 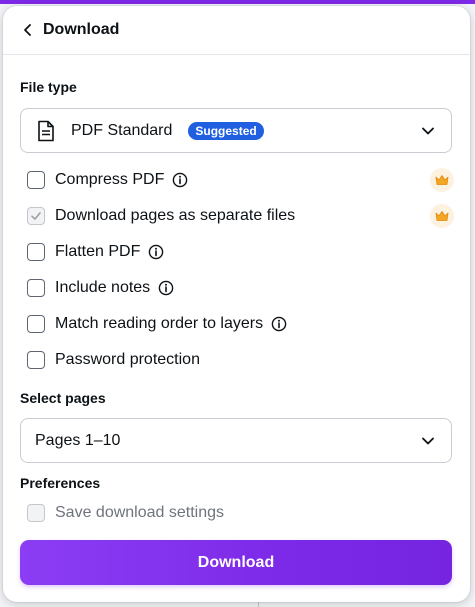 I want to click on checkbox-save-settings, so click(x=36, y=513).